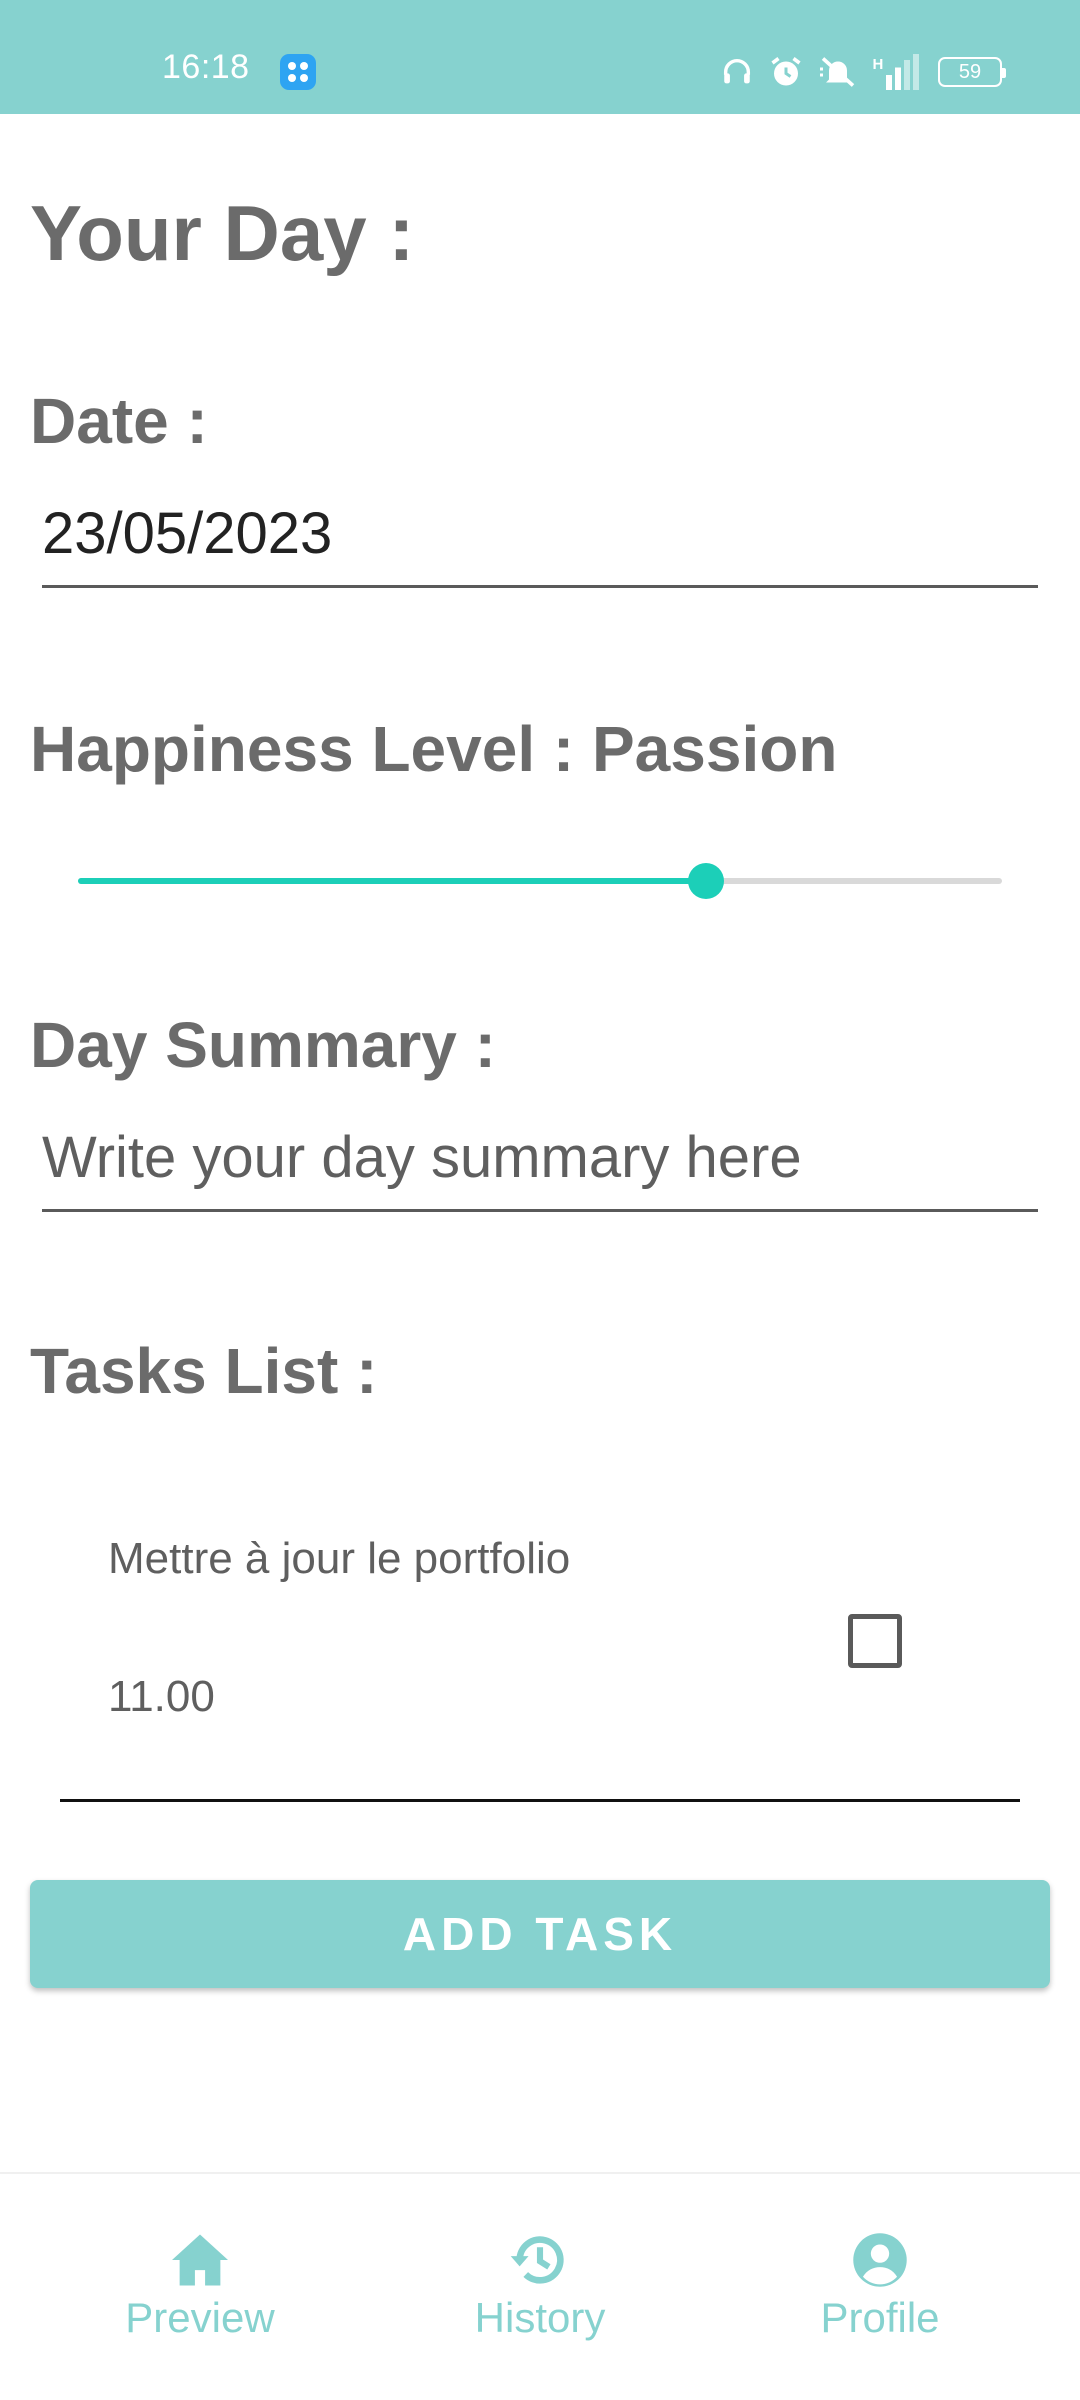 The image size is (1080, 2400). I want to click on task-time: 11.00, so click(161, 1696).